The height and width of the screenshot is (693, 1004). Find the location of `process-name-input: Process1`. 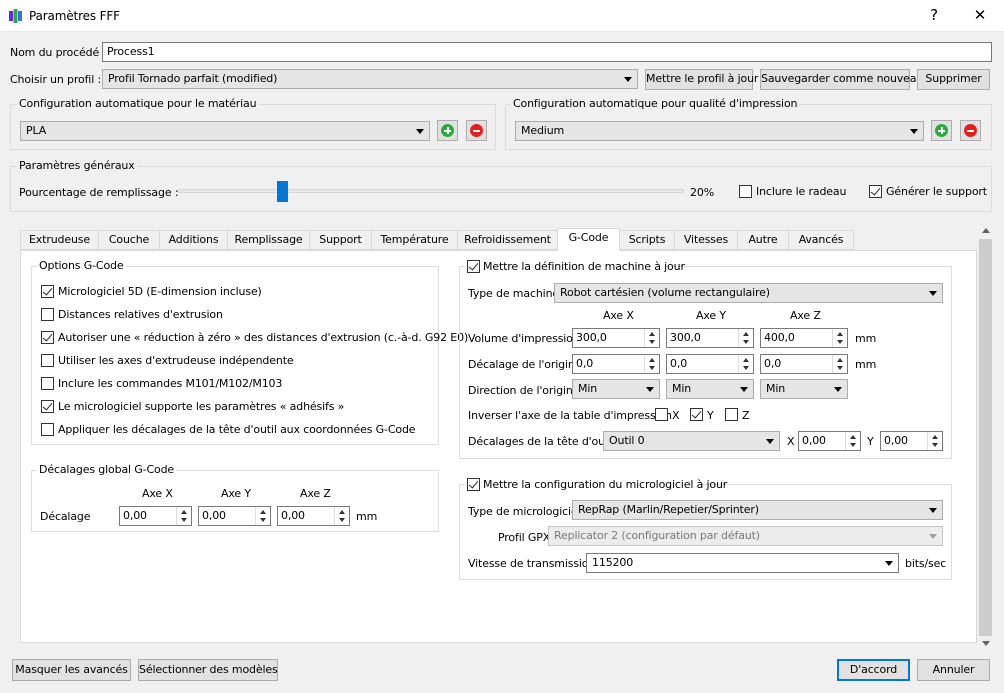

process-name-input: Process1 is located at coordinates (547, 52).